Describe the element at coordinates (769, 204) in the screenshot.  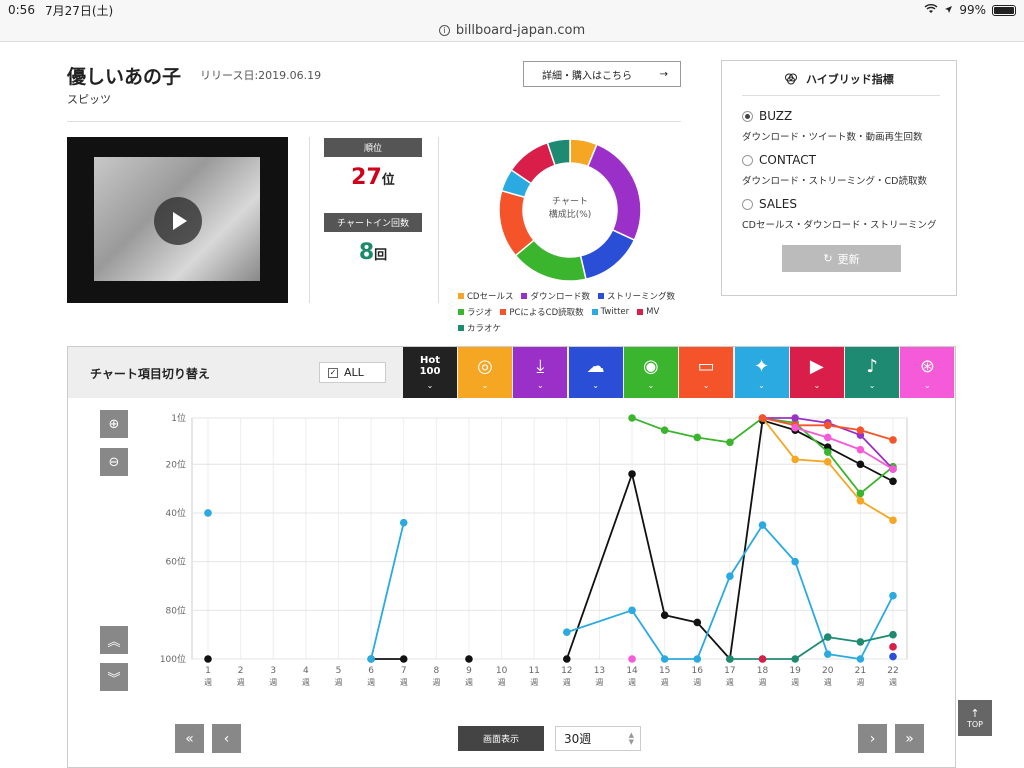
I see `hybrid-option-sales: SALES` at that location.